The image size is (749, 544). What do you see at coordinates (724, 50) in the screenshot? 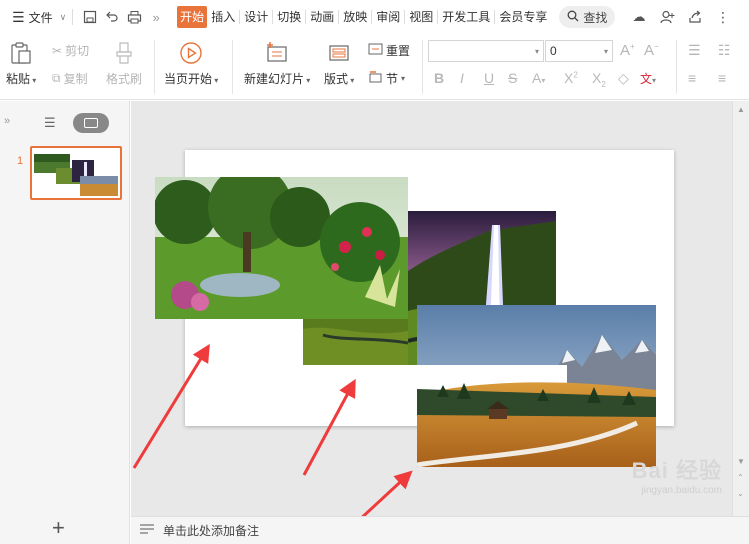
I see `numbered-list-icon: ☷` at bounding box center [724, 50].